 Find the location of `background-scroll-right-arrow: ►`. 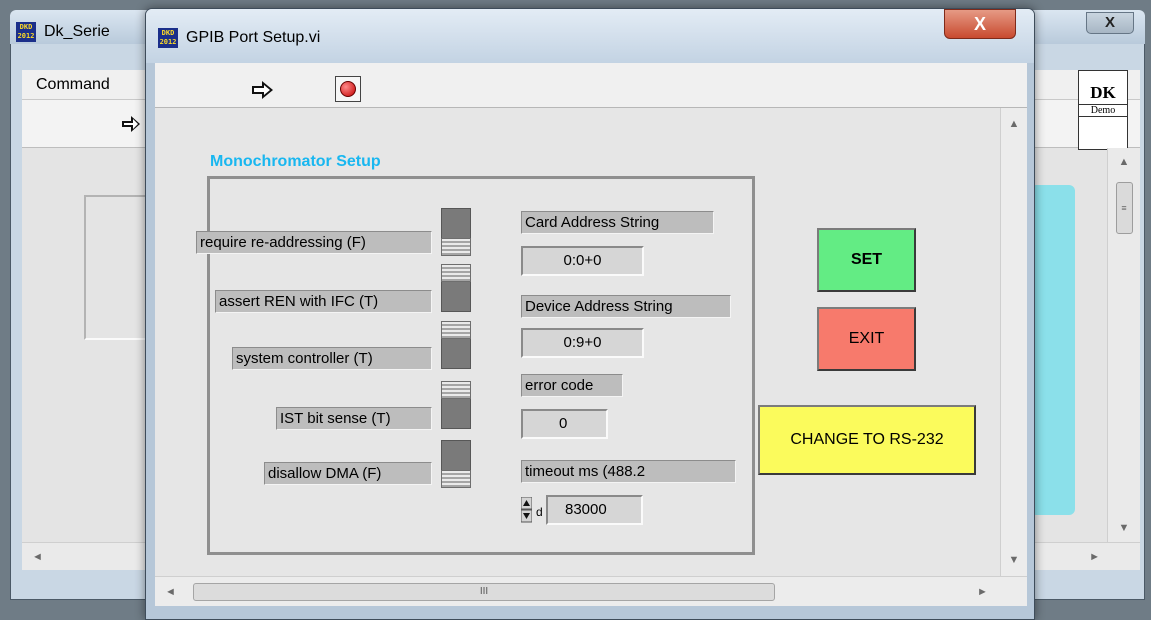

background-scroll-right-arrow: ► is located at coordinates (1094, 557).